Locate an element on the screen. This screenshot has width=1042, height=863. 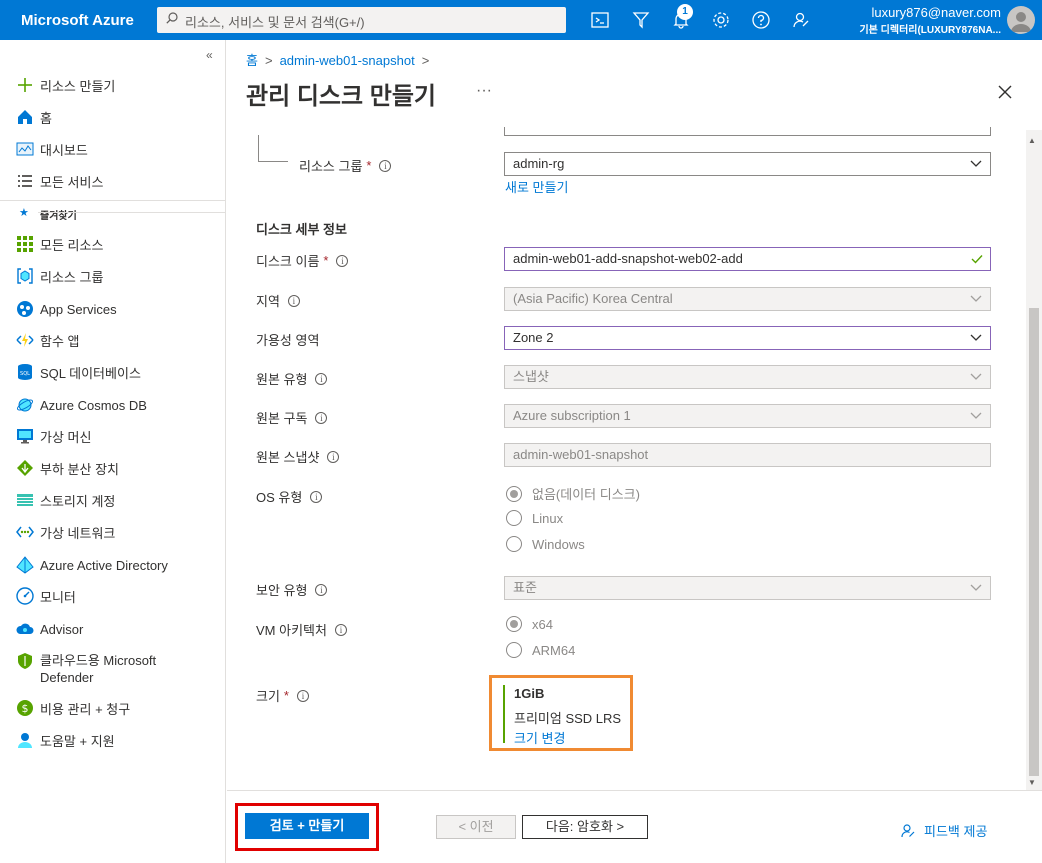
sidebar-item-cosmos-db: Azure Cosmos DB is located at coordinates (81, 405).